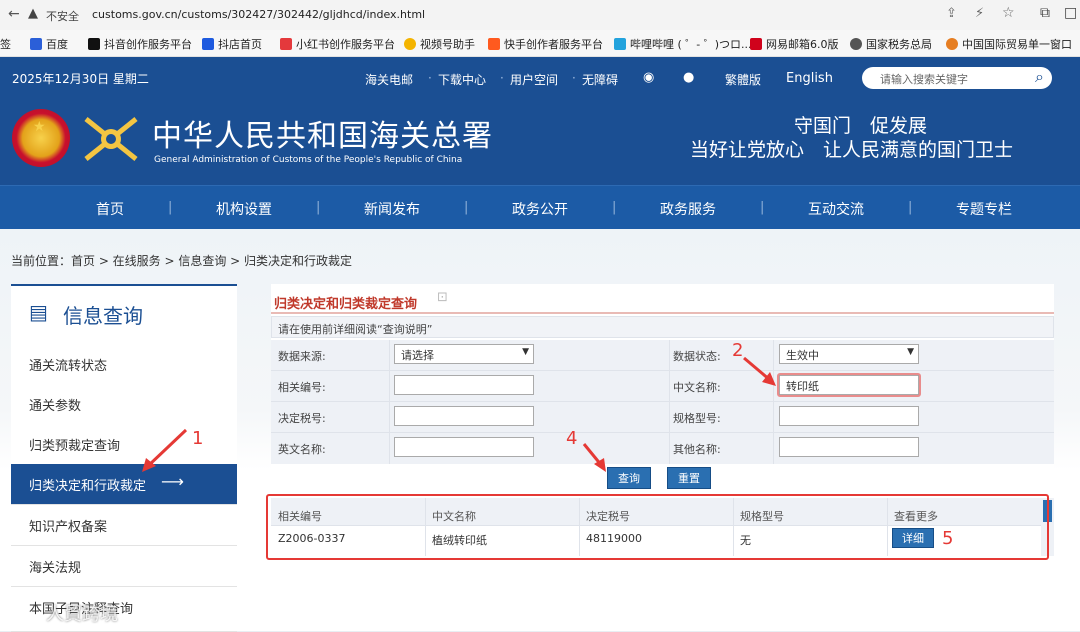 The image size is (1080, 632). I want to click on annotation-number-4: 4, so click(572, 438).